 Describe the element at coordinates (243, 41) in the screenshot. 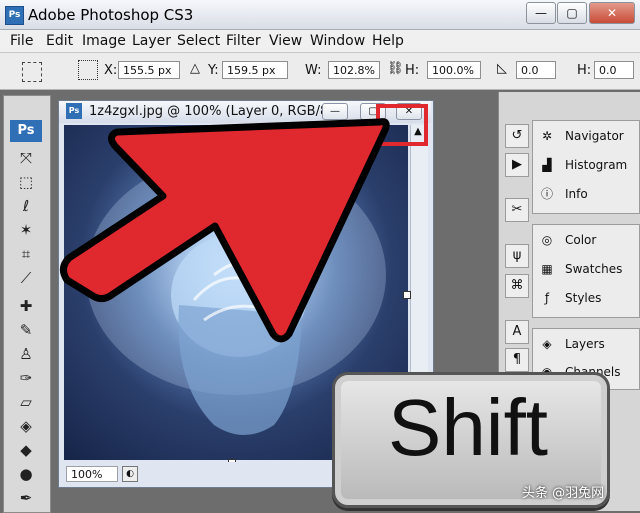

I see `menu-filter: Filter` at that location.